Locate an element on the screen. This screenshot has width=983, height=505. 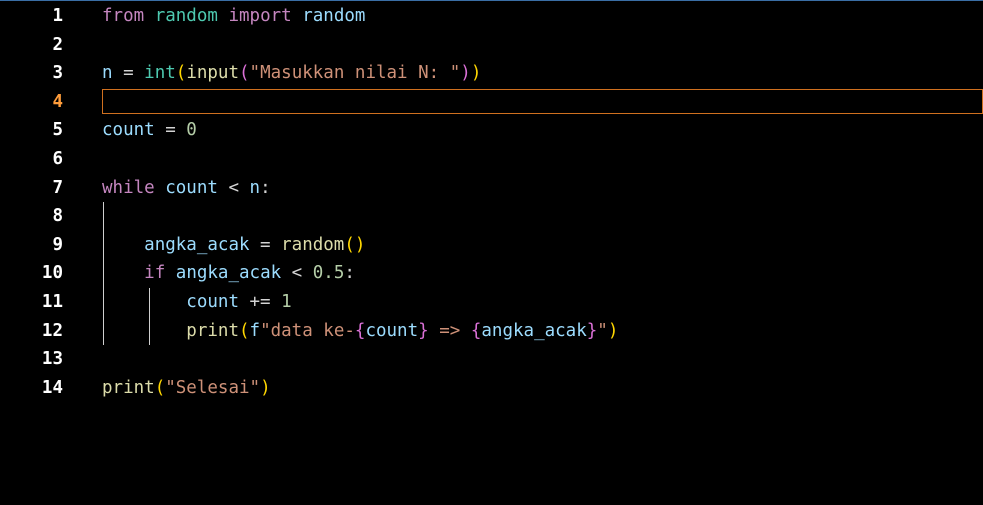
code-text: angka_acak = random() is located at coordinates (233, 245).